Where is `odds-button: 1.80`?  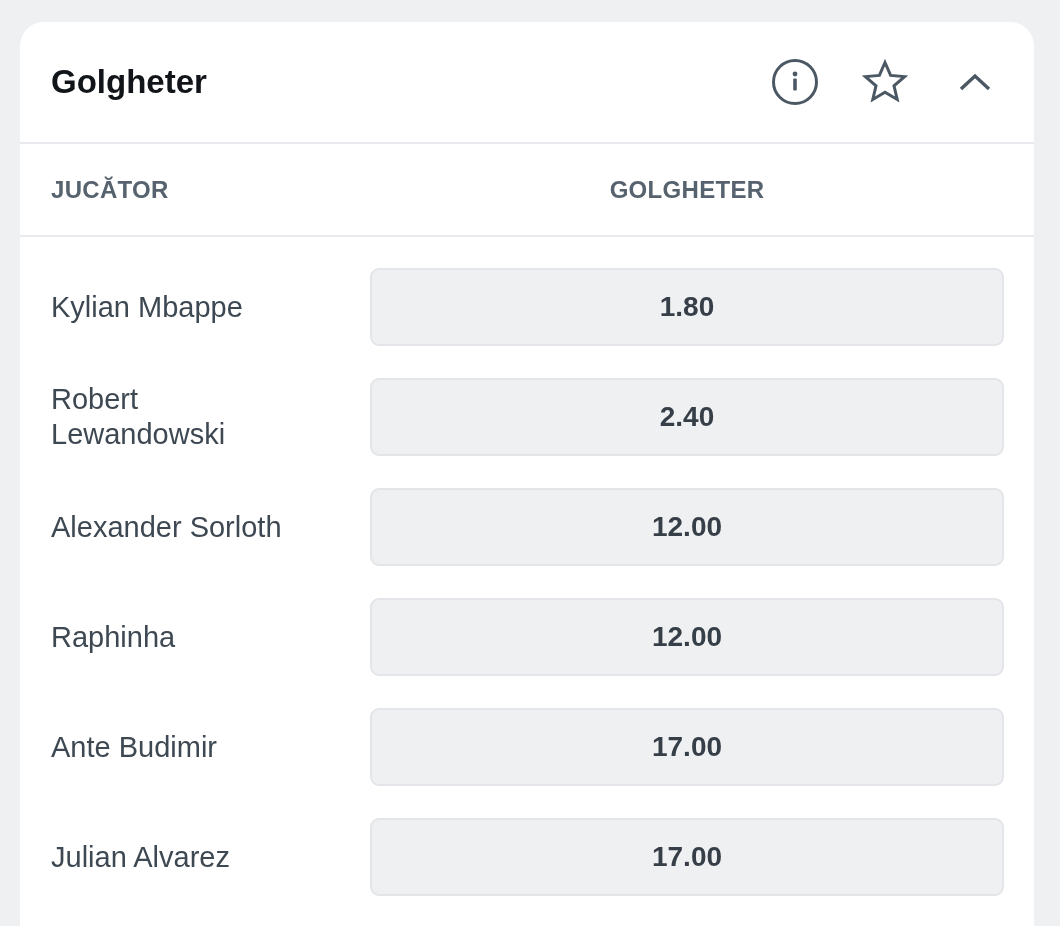 odds-button: 1.80 is located at coordinates (687, 307).